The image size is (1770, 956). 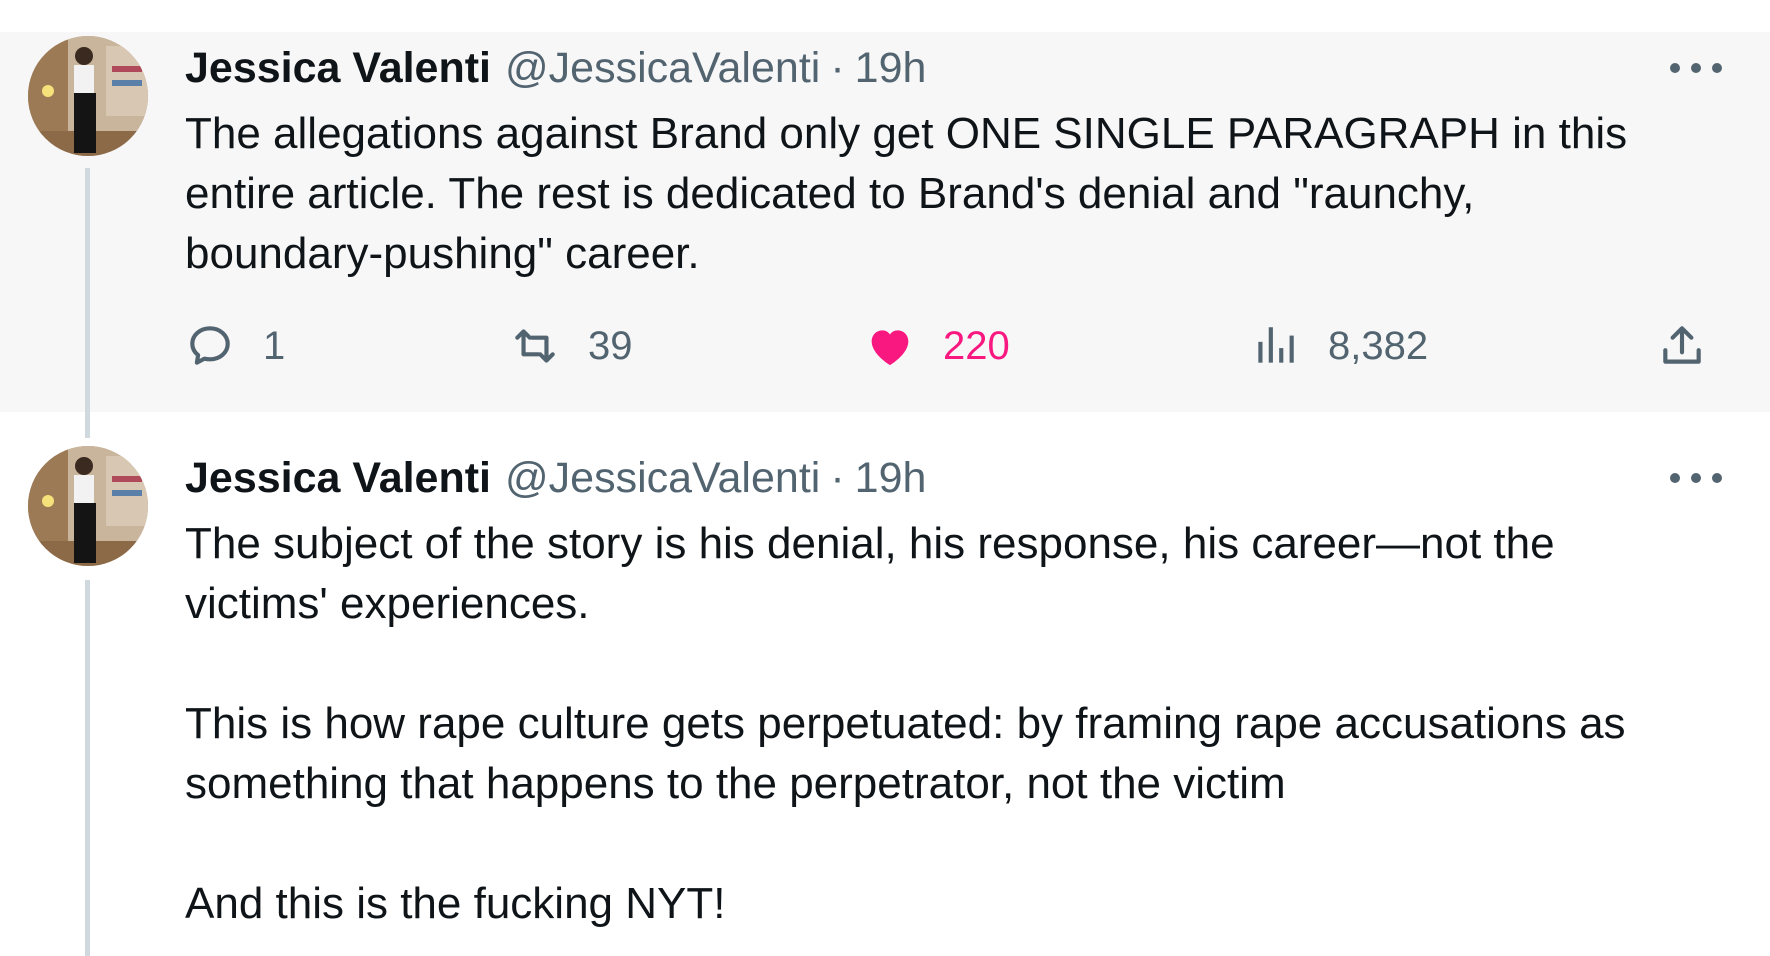 I want to click on share-button, so click(x=1696, y=346).